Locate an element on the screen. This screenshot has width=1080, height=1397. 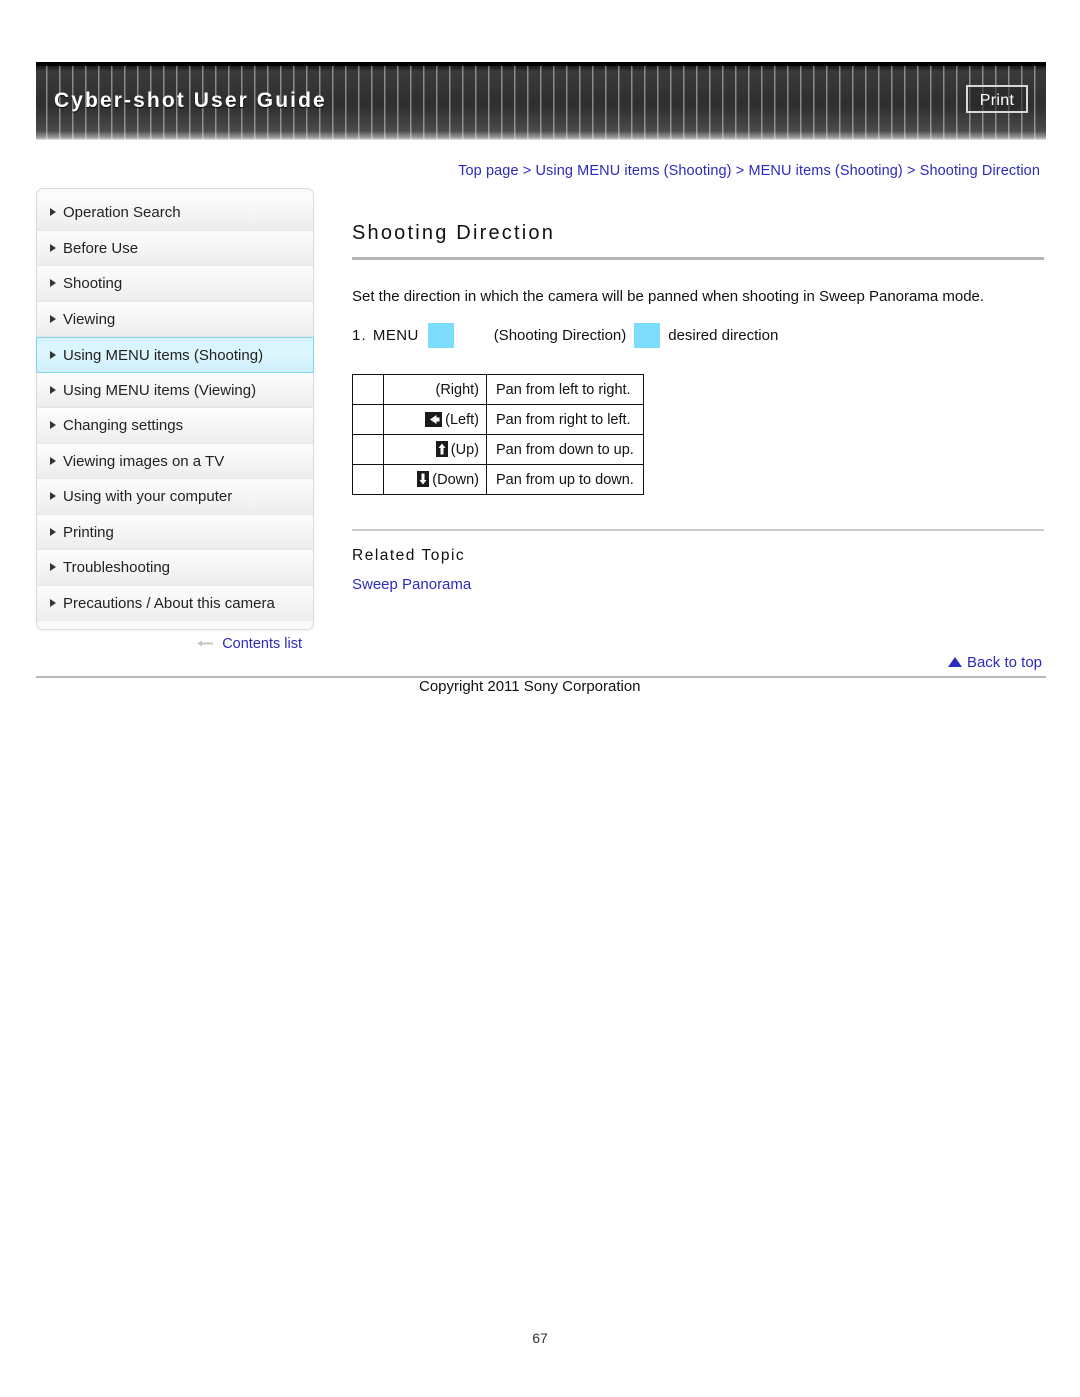
sidebar-item-label: Using MENU items (Viewing) is located at coordinates (160, 390).